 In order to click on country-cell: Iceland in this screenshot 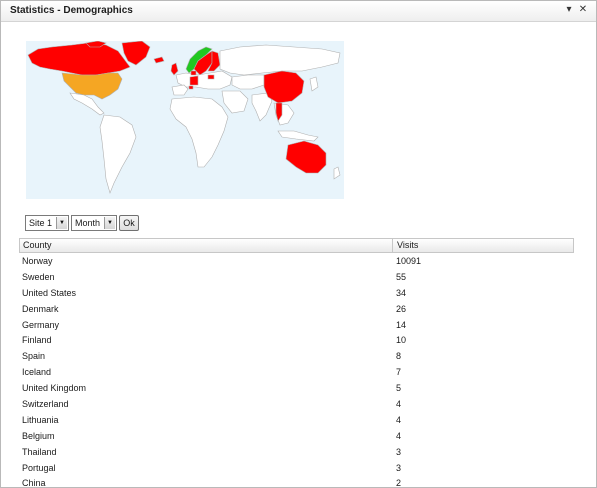, I will do `click(37, 372)`.